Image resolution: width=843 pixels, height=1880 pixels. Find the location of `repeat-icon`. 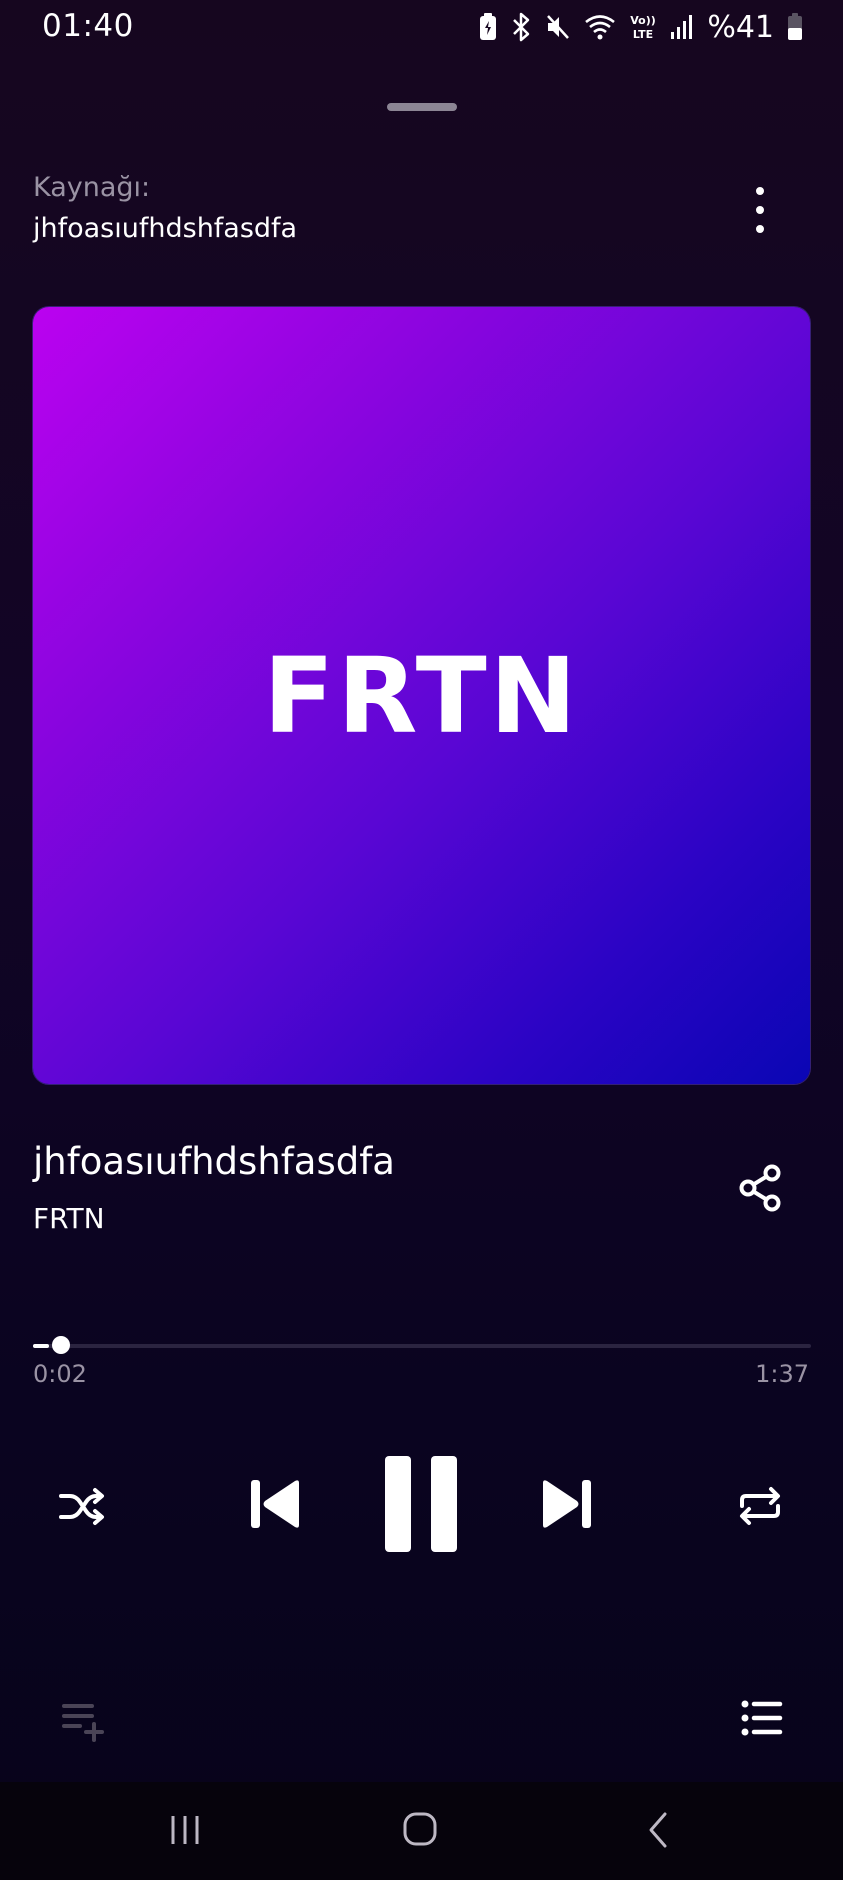

repeat-icon is located at coordinates (760, 1506).